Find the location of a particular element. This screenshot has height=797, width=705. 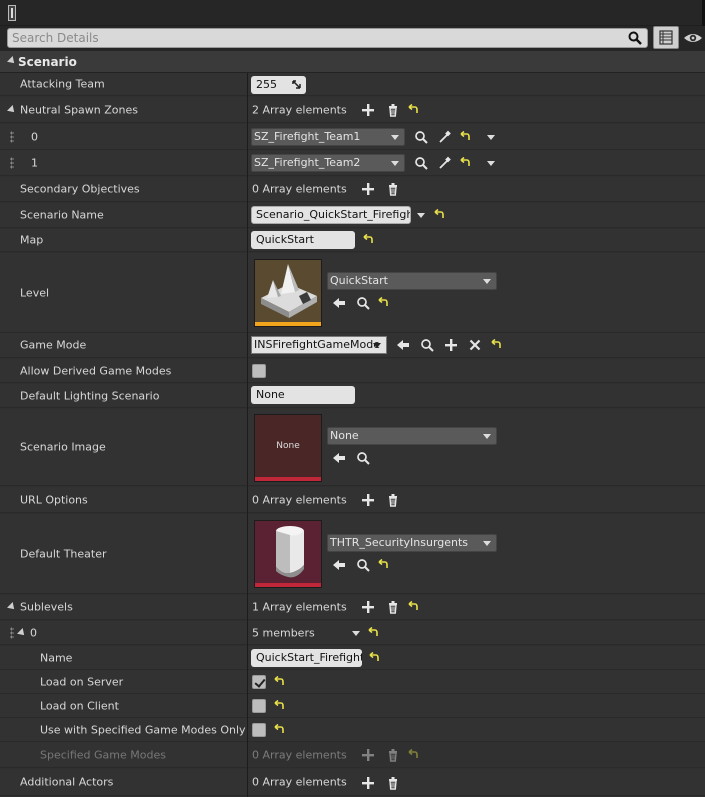

scenario-name-field: Scenario_QuickStart_Firefight is located at coordinates (331, 215).